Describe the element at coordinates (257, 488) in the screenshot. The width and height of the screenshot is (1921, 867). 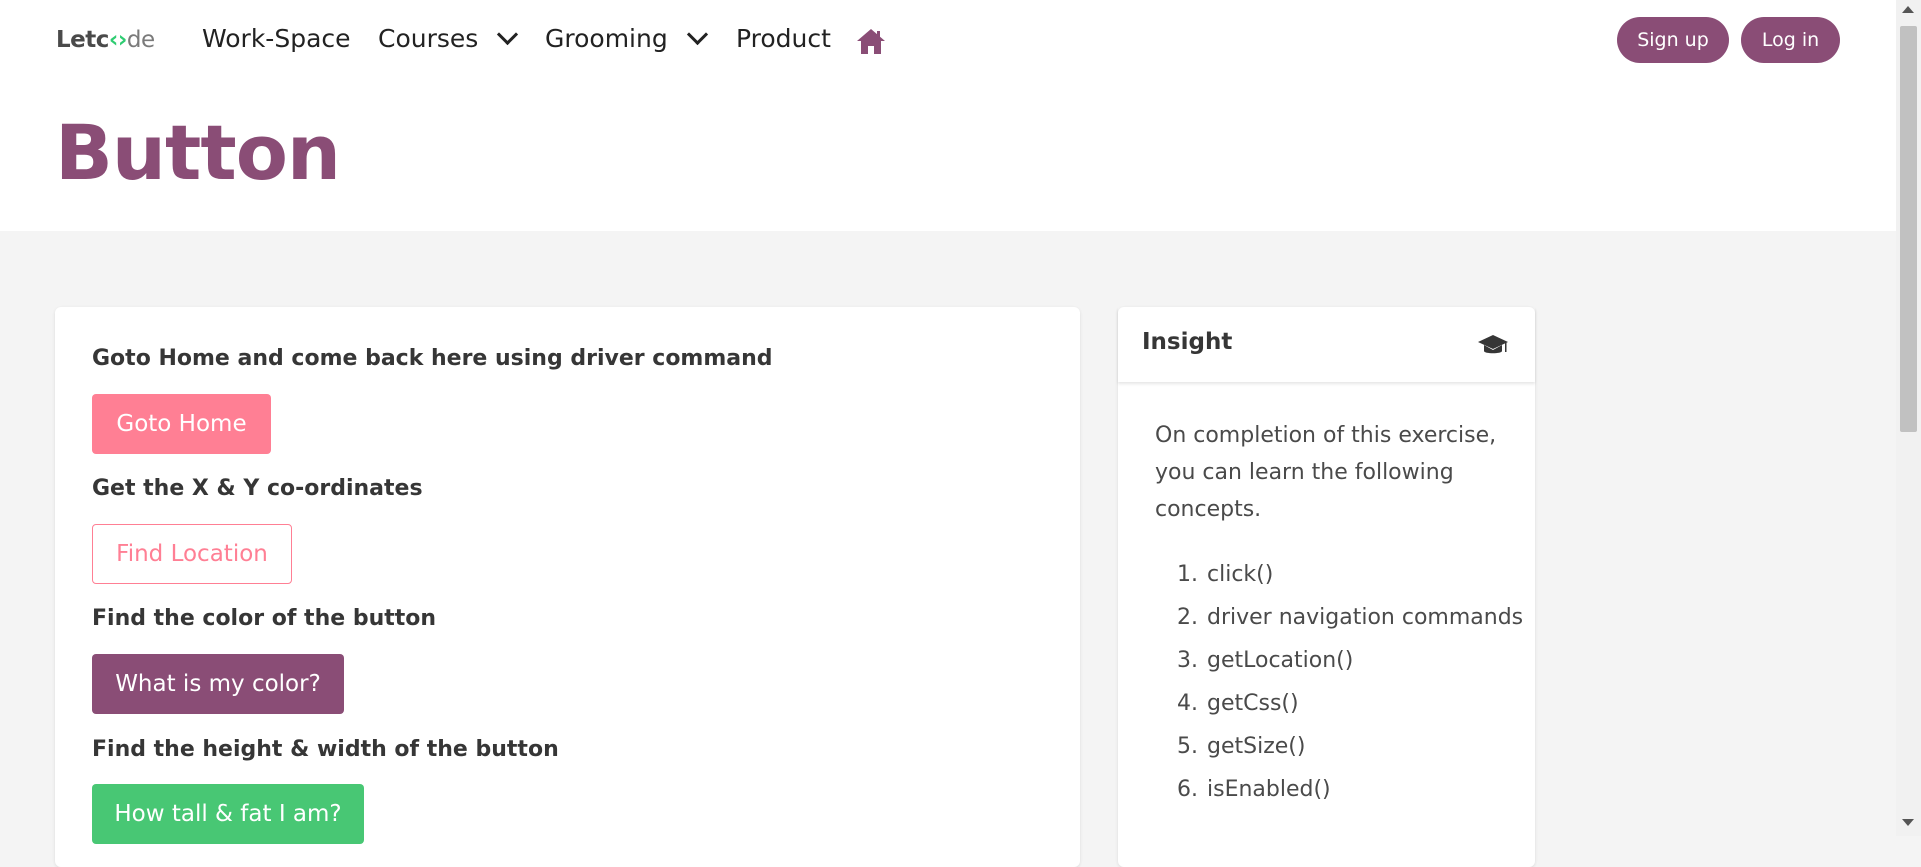
I see `exercise-label-location: Get the X & Y co-ordinates` at that location.